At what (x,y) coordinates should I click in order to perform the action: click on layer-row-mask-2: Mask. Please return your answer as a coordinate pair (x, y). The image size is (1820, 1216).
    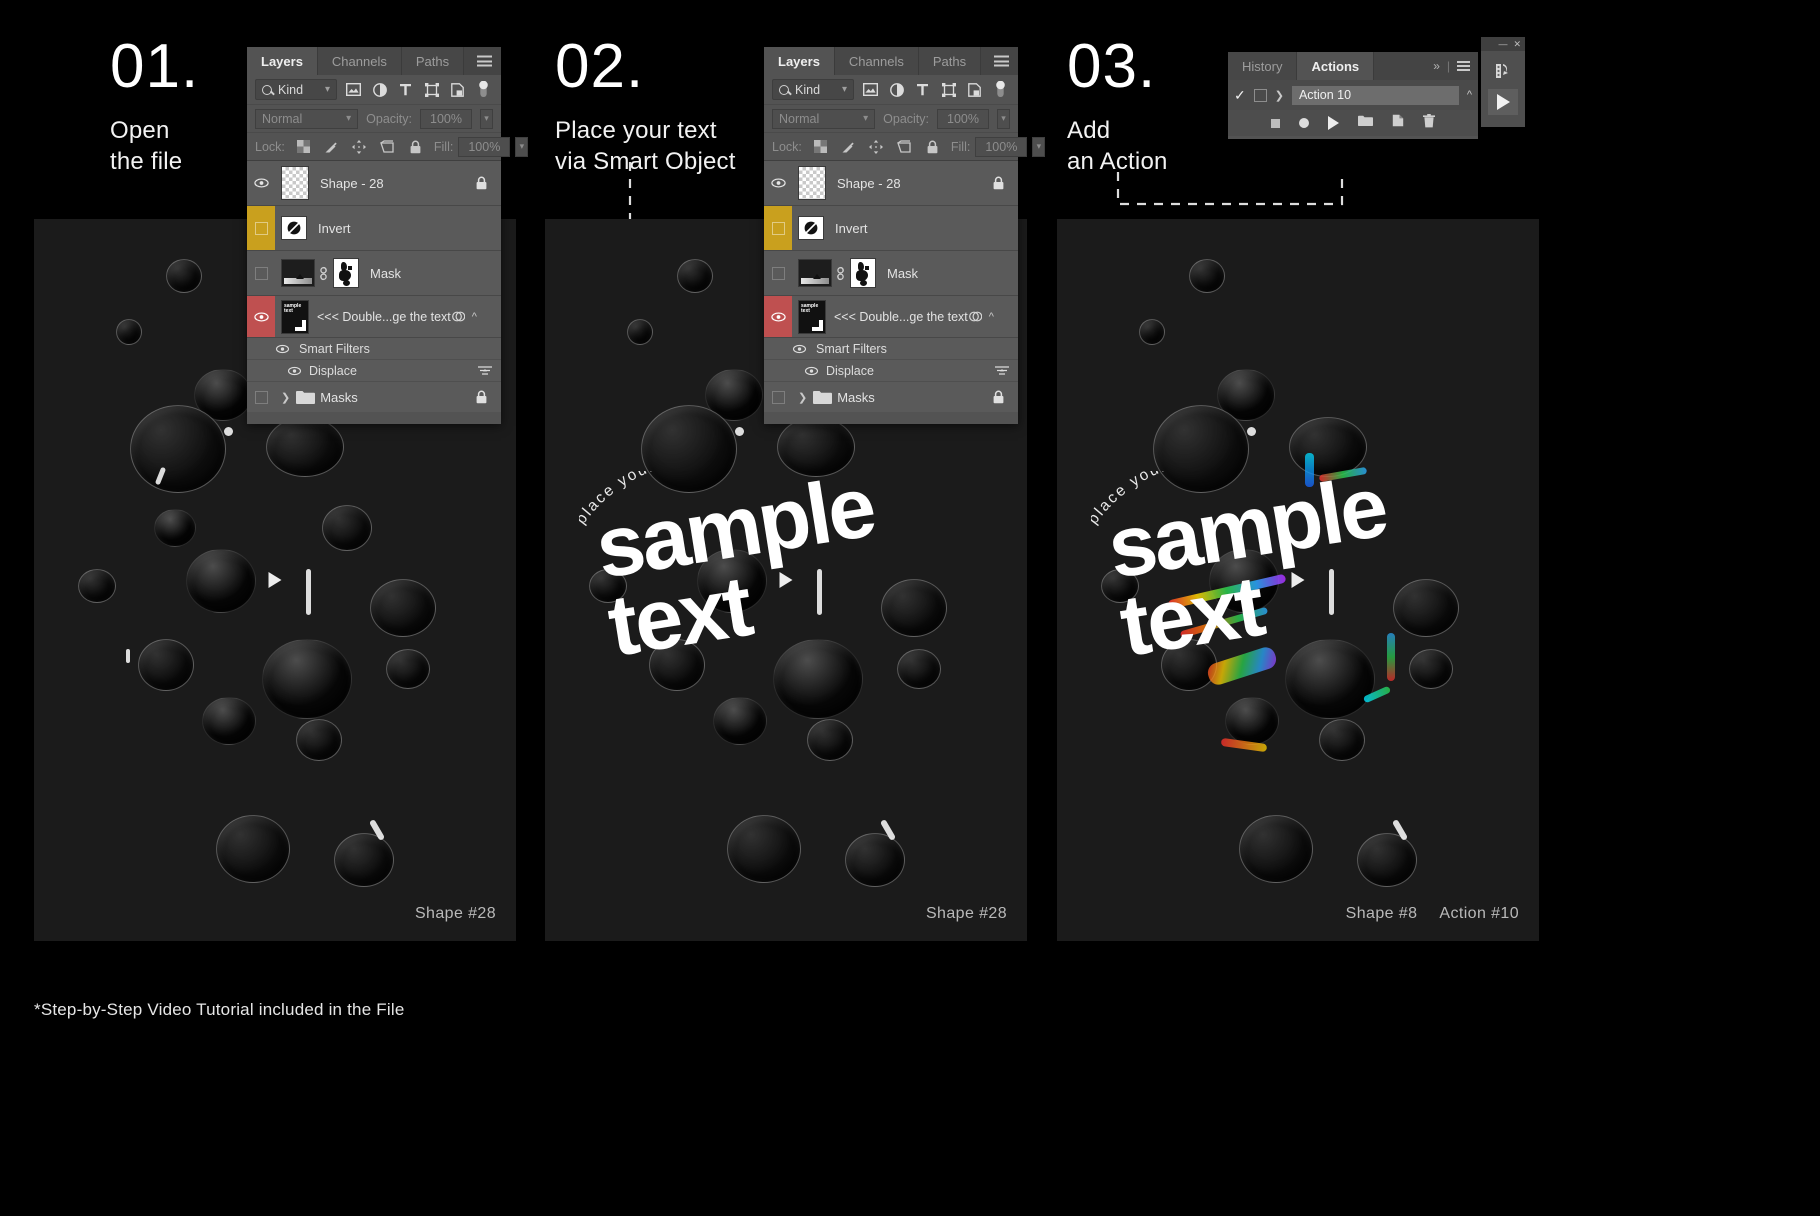
    Looking at the image, I should click on (891, 273).